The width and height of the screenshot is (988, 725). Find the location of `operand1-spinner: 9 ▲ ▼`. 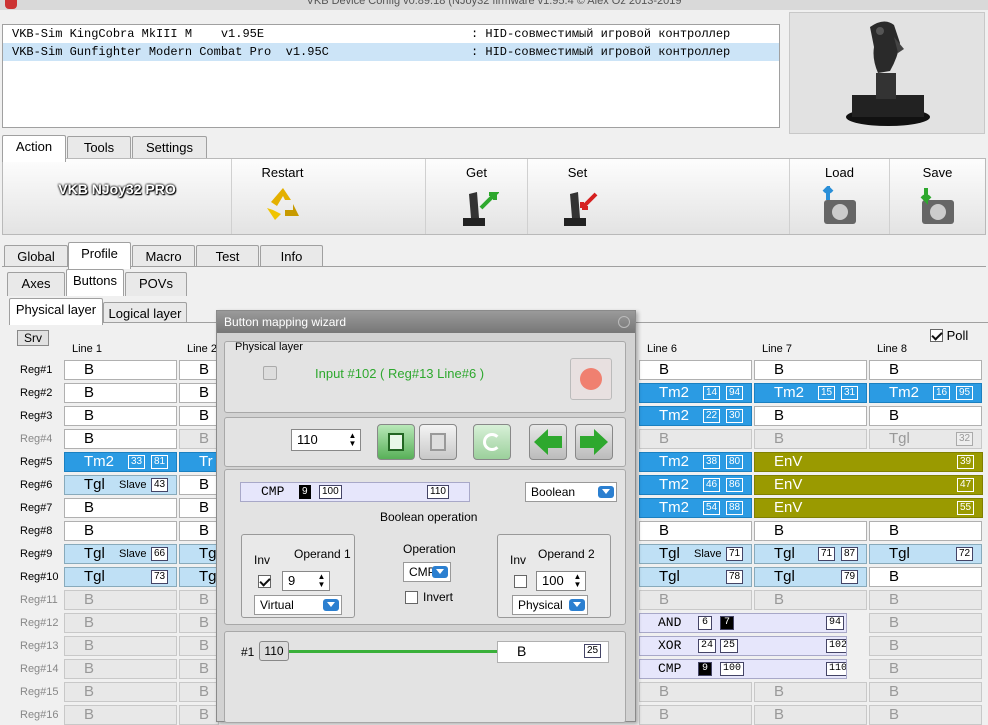

operand1-spinner: 9 ▲ ▼ is located at coordinates (306, 581).